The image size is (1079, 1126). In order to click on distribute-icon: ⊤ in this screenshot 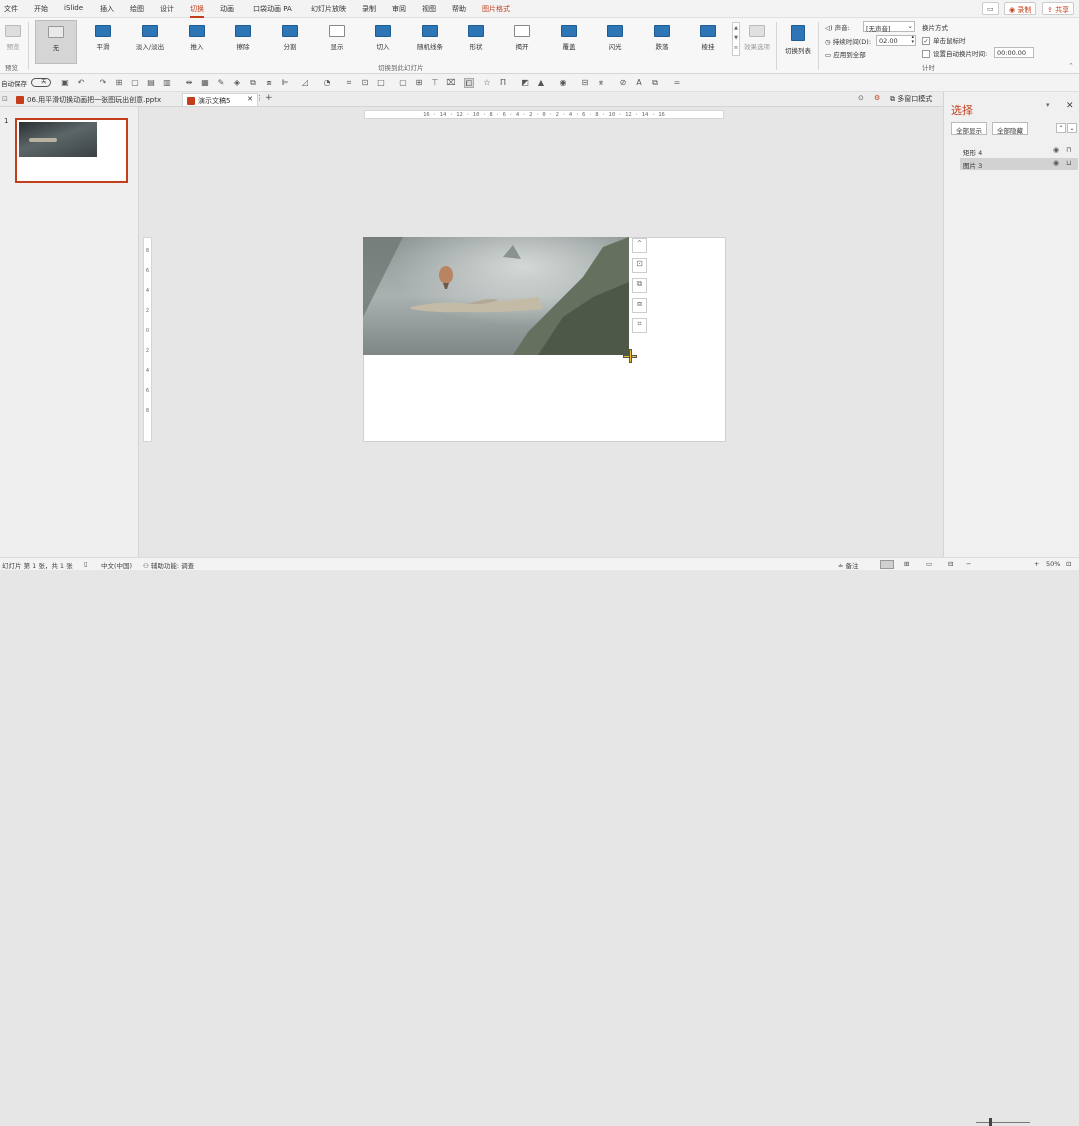, I will do `click(435, 83)`.